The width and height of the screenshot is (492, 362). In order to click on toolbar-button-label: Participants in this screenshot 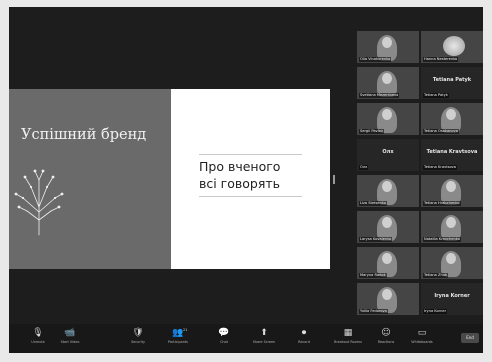, I will do `click(178, 342)`.